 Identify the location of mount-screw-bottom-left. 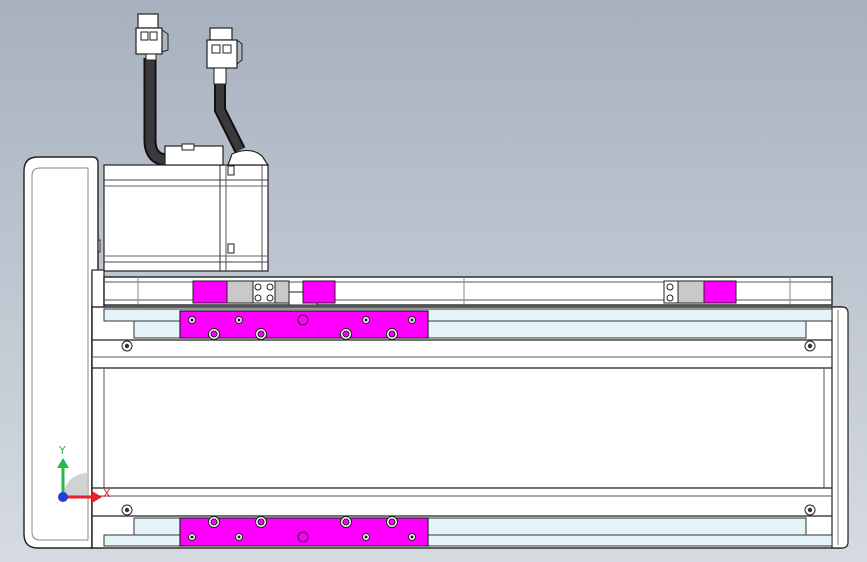
(127, 510).